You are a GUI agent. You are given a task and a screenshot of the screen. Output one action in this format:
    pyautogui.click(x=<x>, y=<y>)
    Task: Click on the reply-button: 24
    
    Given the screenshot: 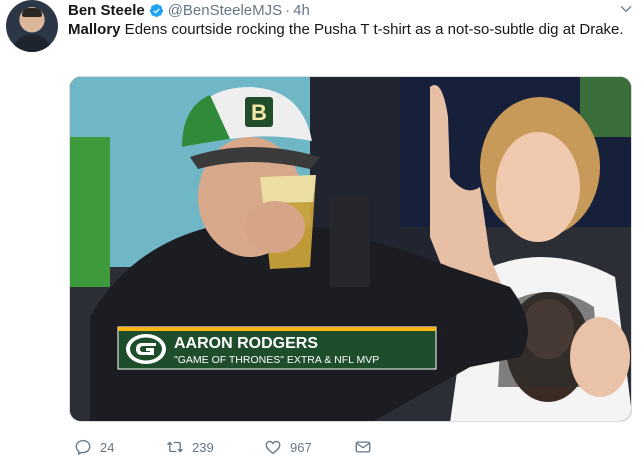 What is the action you would take?
    pyautogui.click(x=120, y=447)
    